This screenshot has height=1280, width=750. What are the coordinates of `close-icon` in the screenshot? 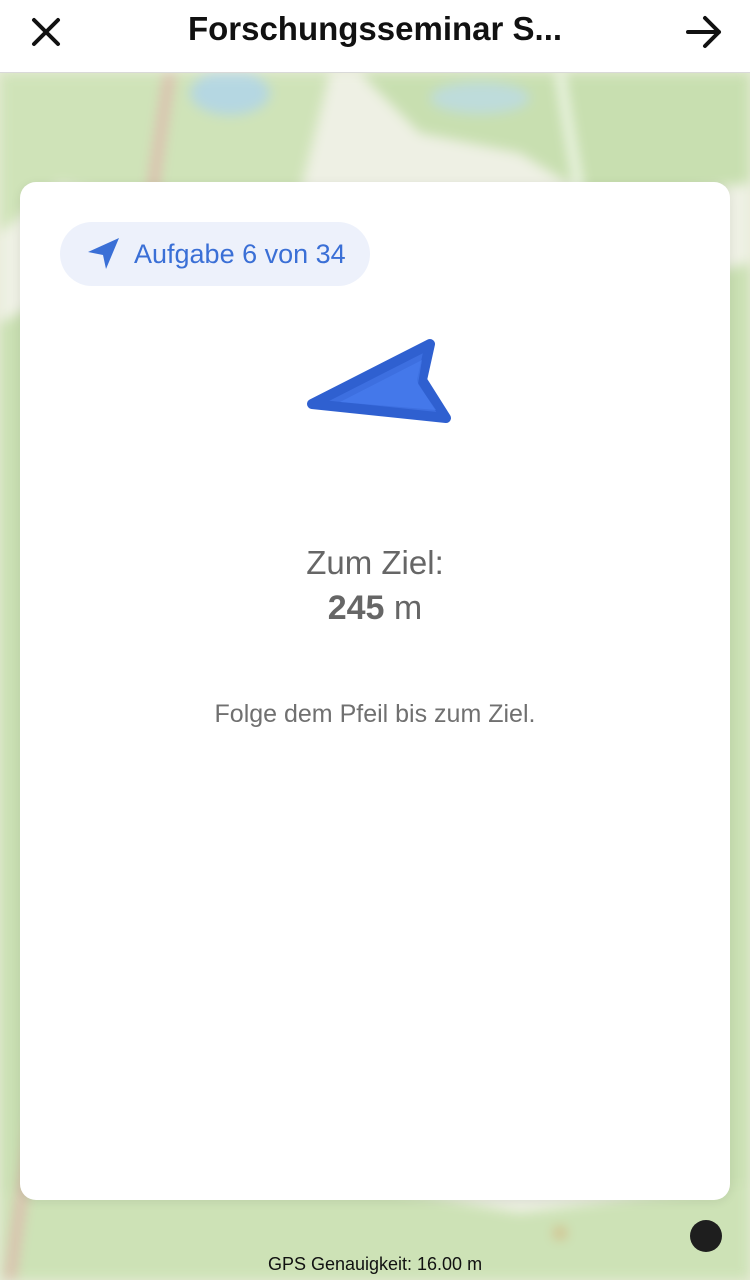 It's located at (46, 32).